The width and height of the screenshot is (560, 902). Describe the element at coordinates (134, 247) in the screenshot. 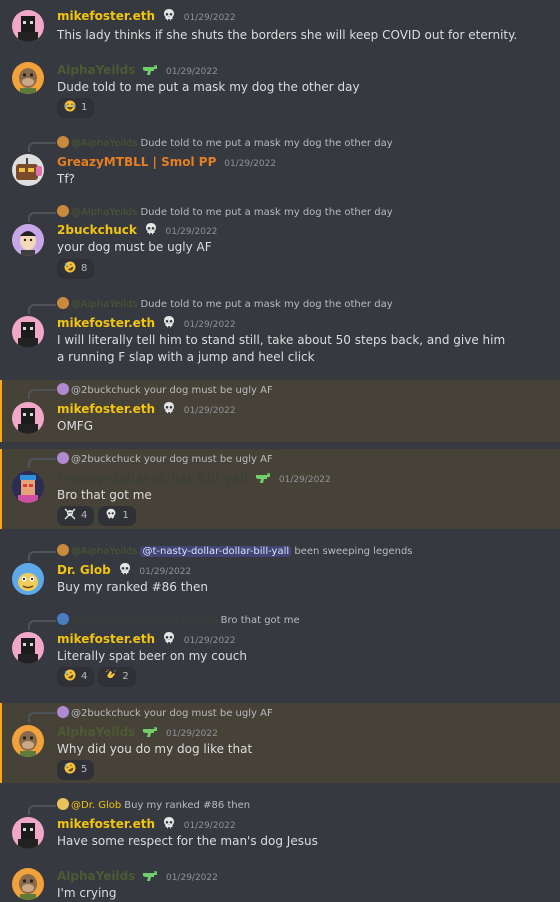

I see `message-text: your dog must be ugly AF` at that location.